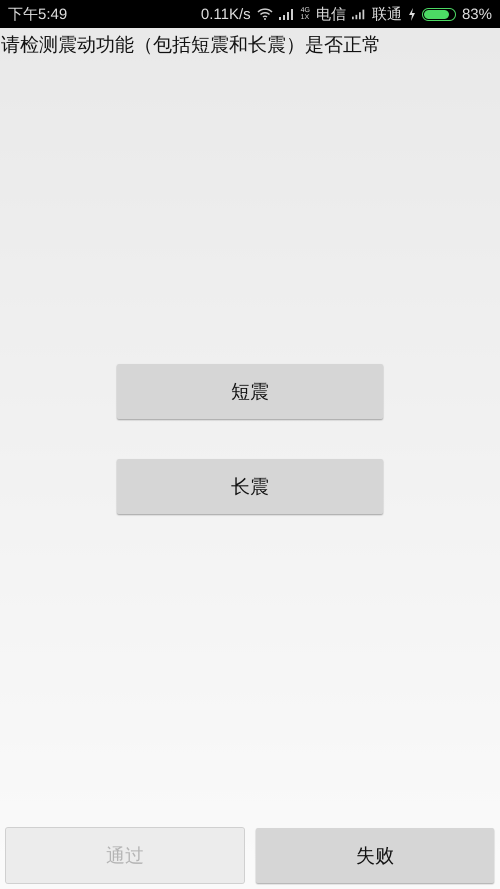 The image size is (500, 889). Describe the element at coordinates (38, 14) in the screenshot. I see `time: 下午5:49` at that location.